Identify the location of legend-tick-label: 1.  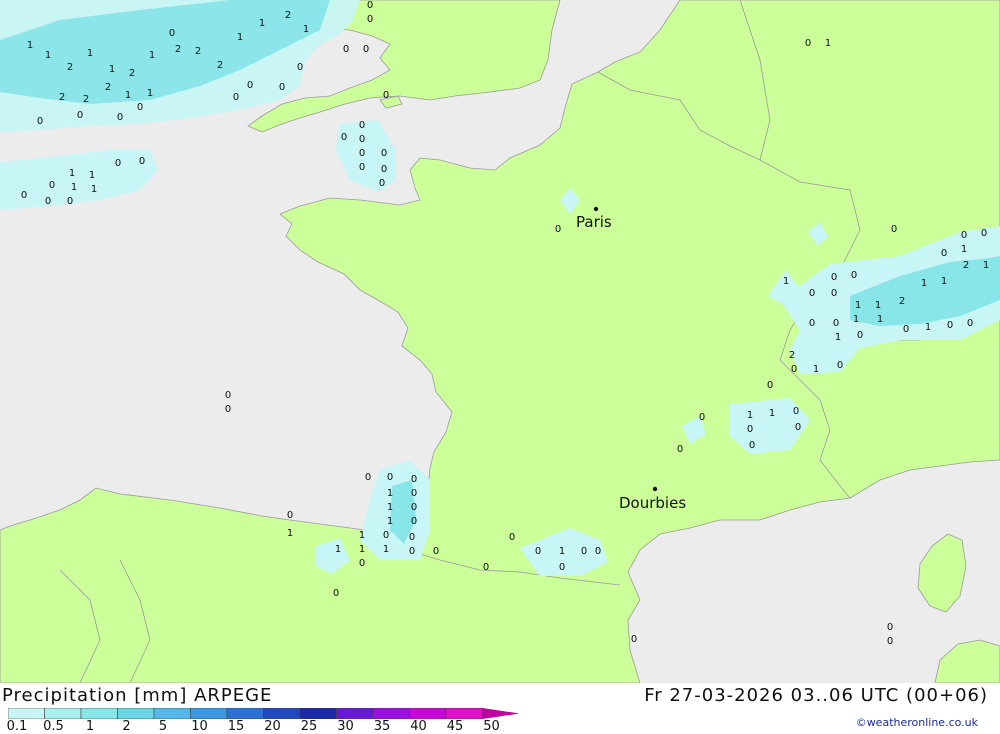
(90, 726).